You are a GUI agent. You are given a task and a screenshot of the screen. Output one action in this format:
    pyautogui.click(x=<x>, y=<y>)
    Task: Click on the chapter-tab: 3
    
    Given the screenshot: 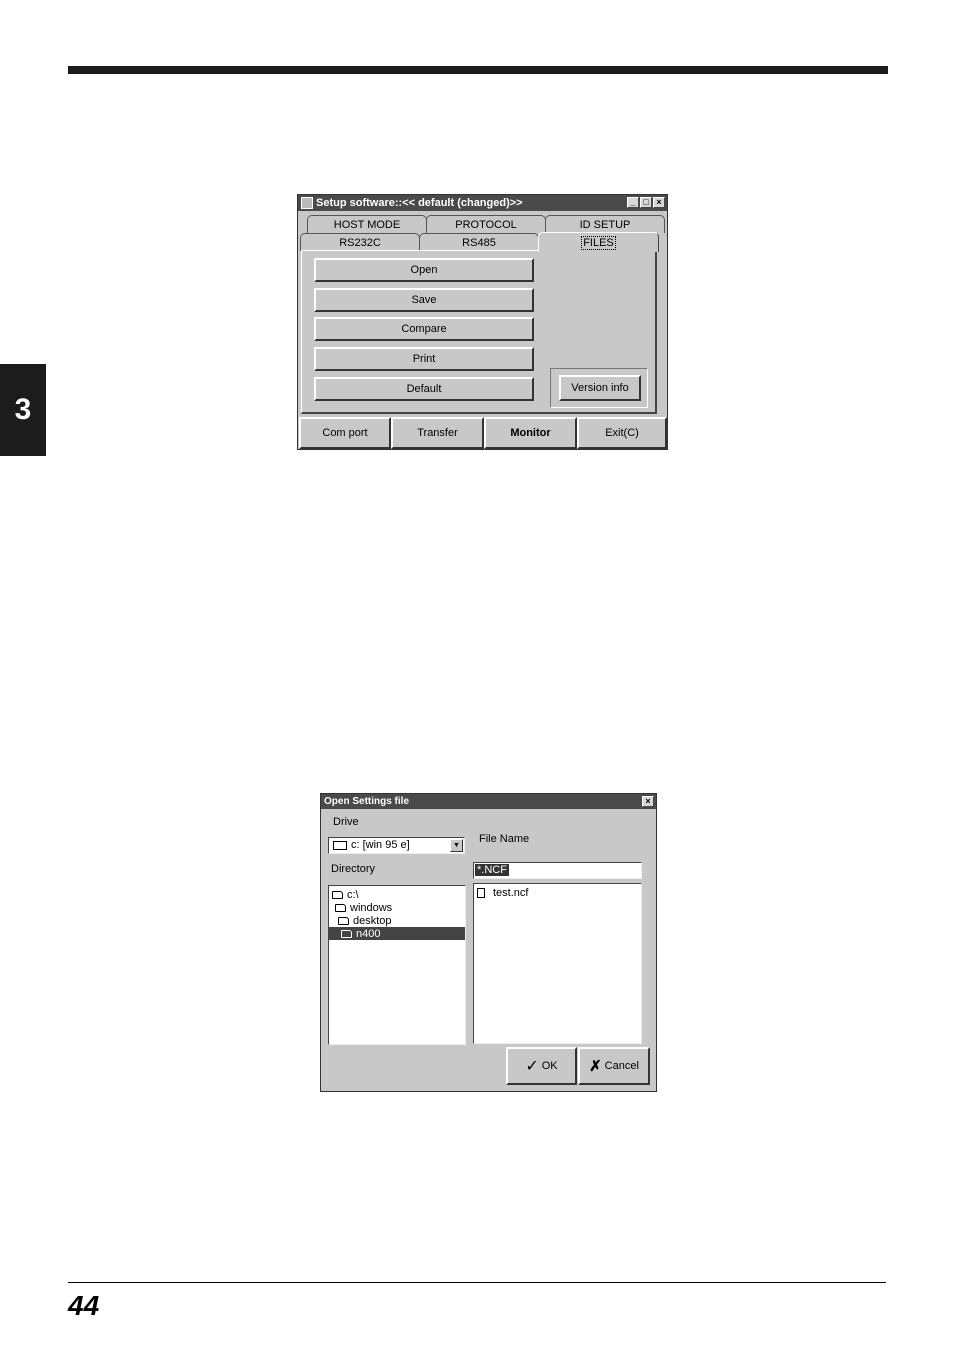 What is the action you would take?
    pyautogui.click(x=23, y=410)
    